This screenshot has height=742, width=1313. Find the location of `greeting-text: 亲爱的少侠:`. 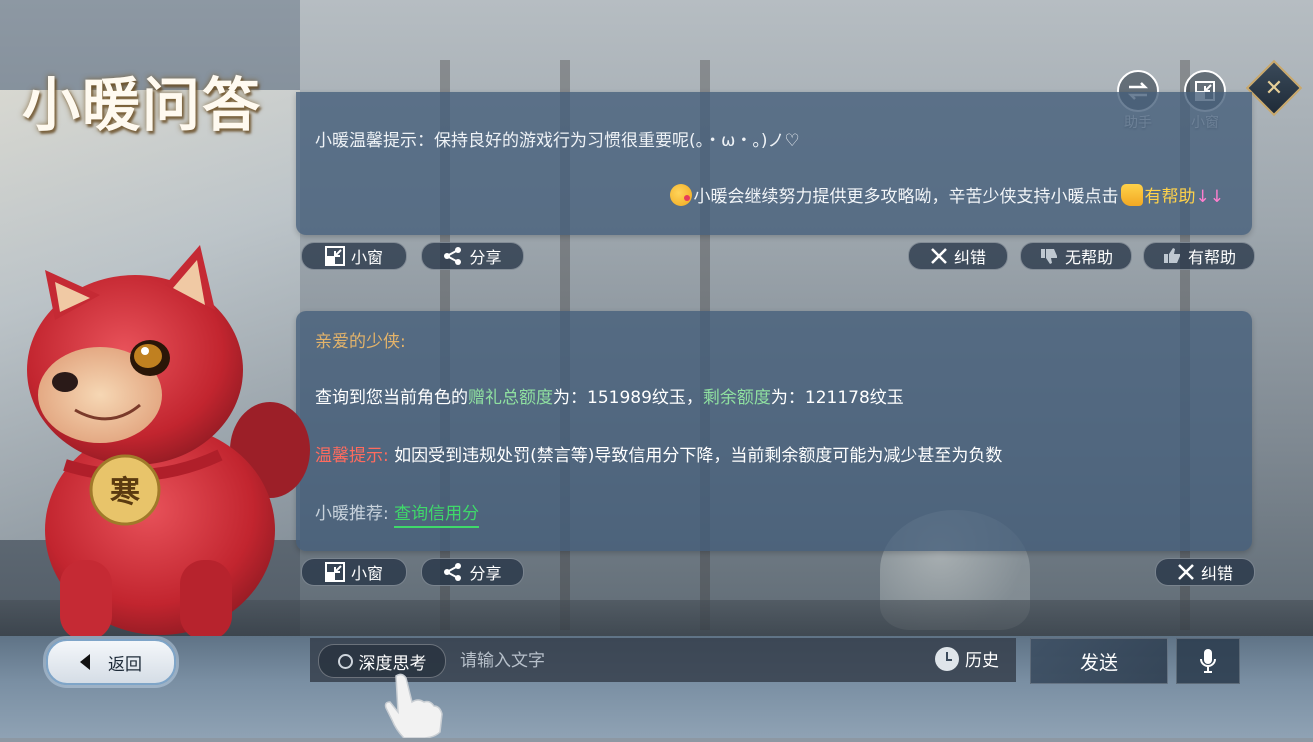

greeting-text: 亲爱的少侠: is located at coordinates (360, 342).